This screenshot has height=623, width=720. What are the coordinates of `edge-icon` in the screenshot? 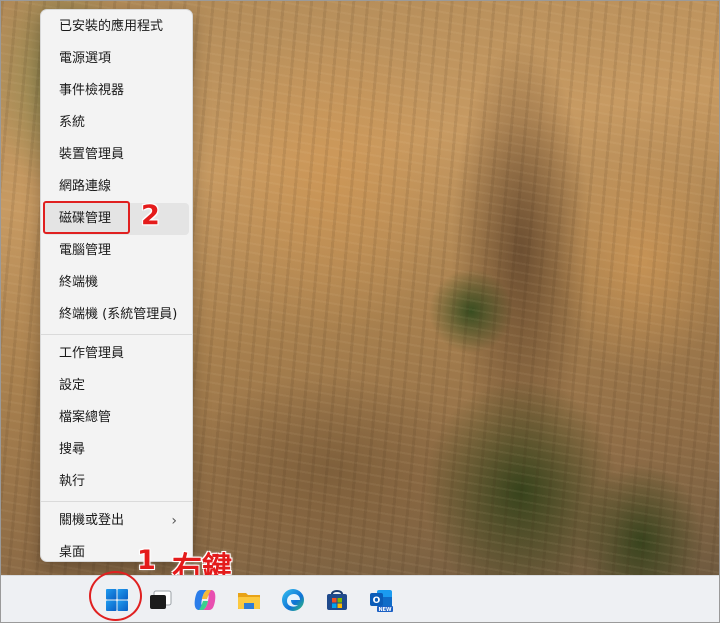 It's located at (293, 600).